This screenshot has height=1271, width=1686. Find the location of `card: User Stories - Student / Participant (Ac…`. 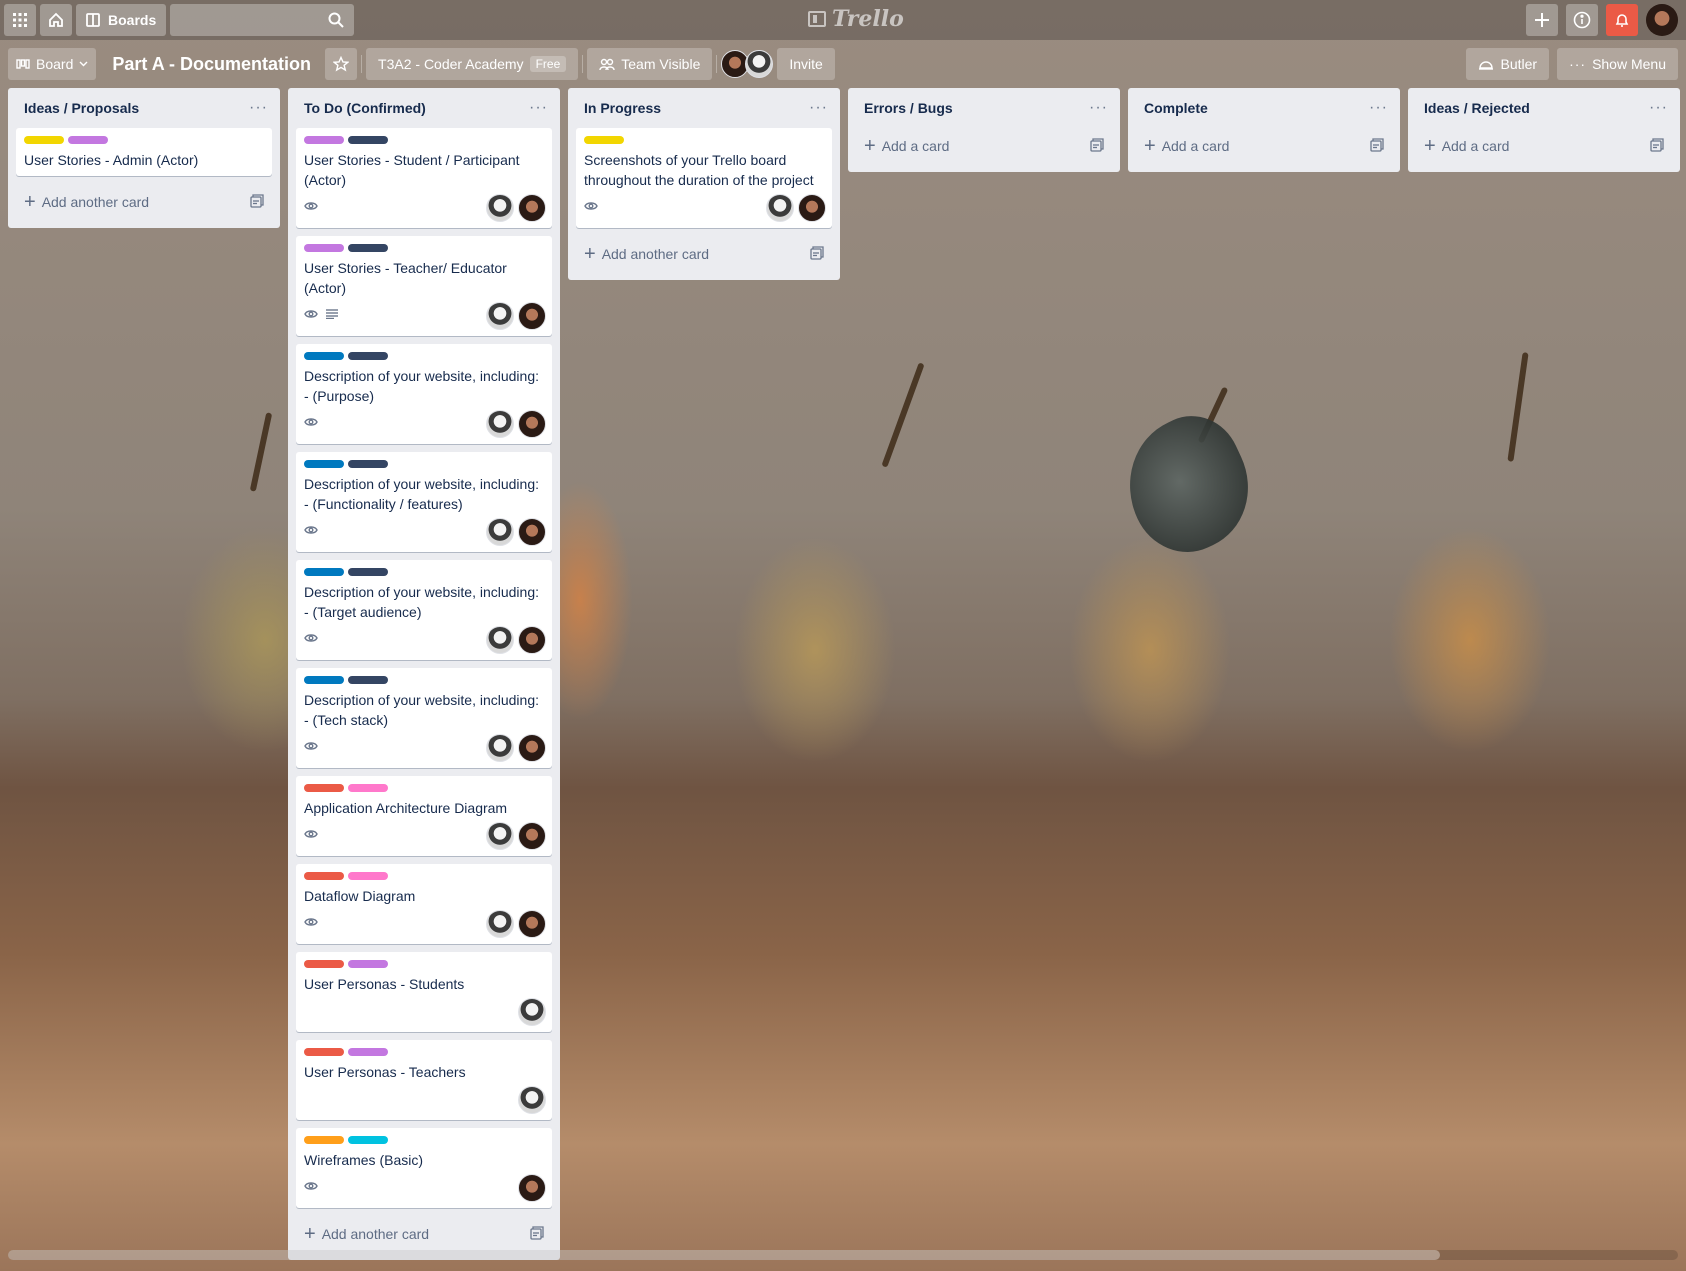

card: User Stories - Student / Participant (Ac… is located at coordinates (424, 178).